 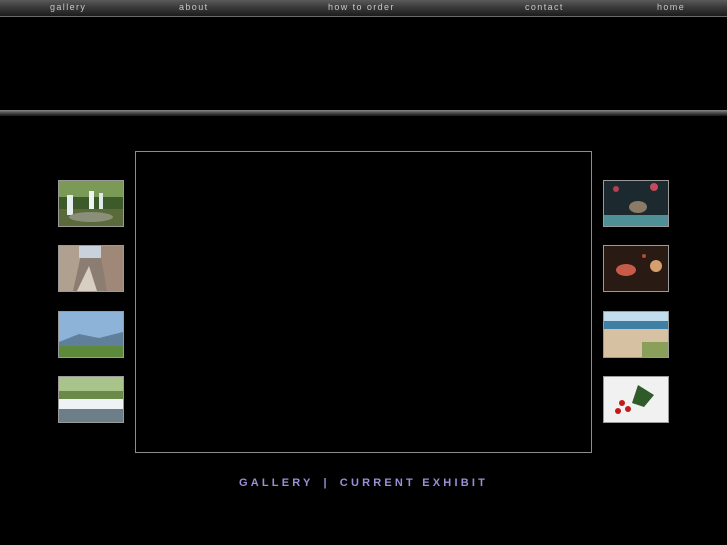 I want to click on nav-about-link: about, so click(x=194, y=7).